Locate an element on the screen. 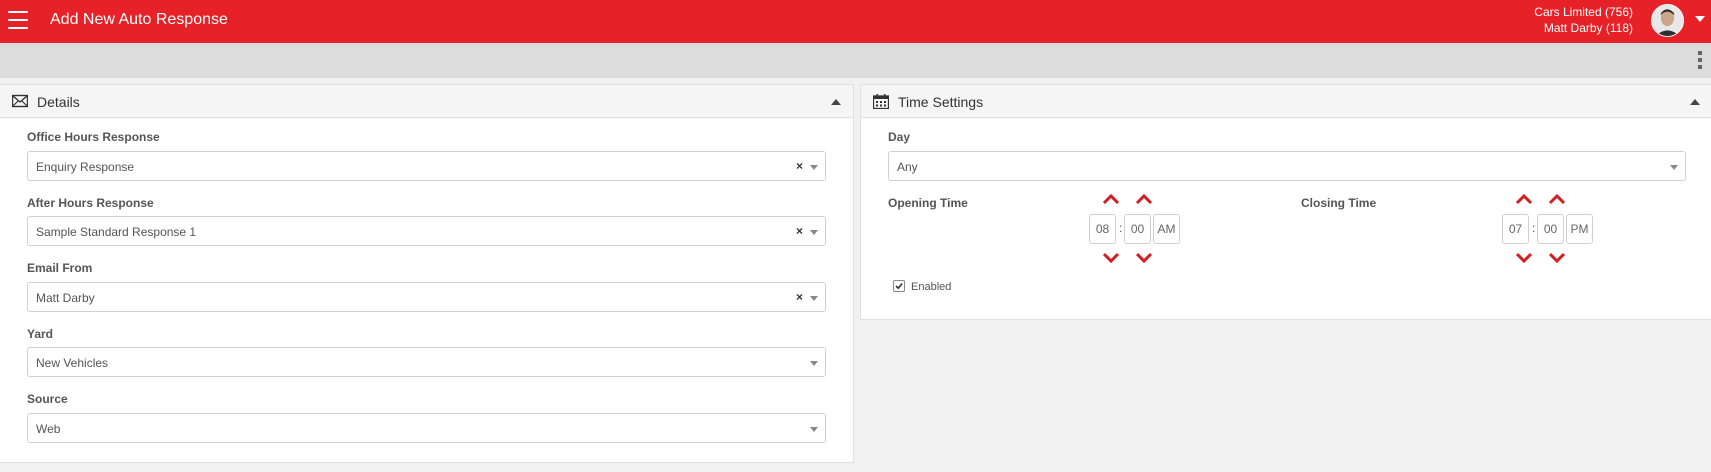 The height and width of the screenshot is (472, 1711). yard-select: New Vehicles is located at coordinates (426, 362).